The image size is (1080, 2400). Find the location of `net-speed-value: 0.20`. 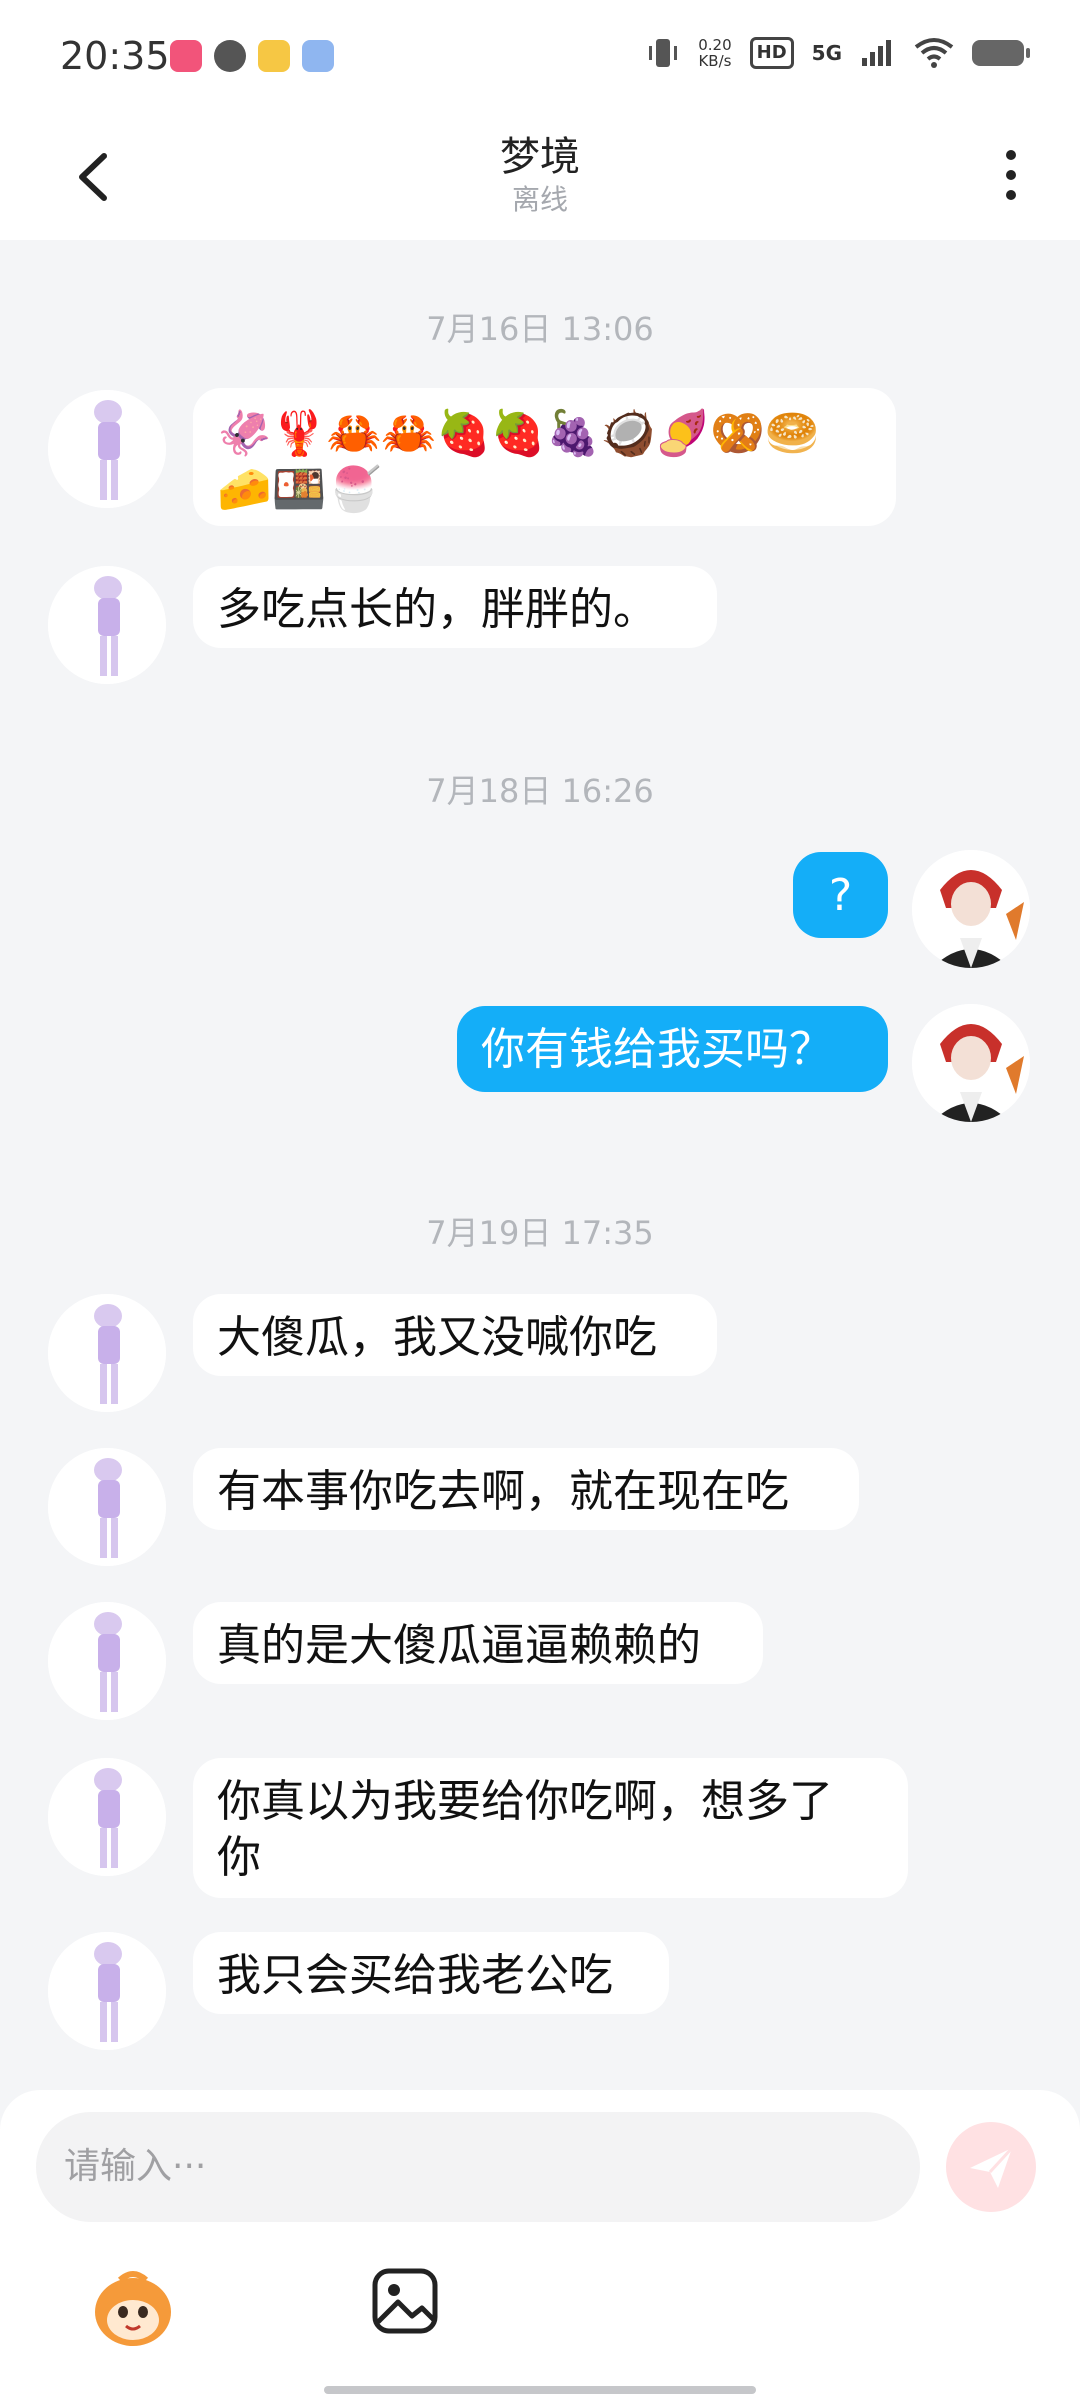

net-speed-value: 0.20 is located at coordinates (715, 45).